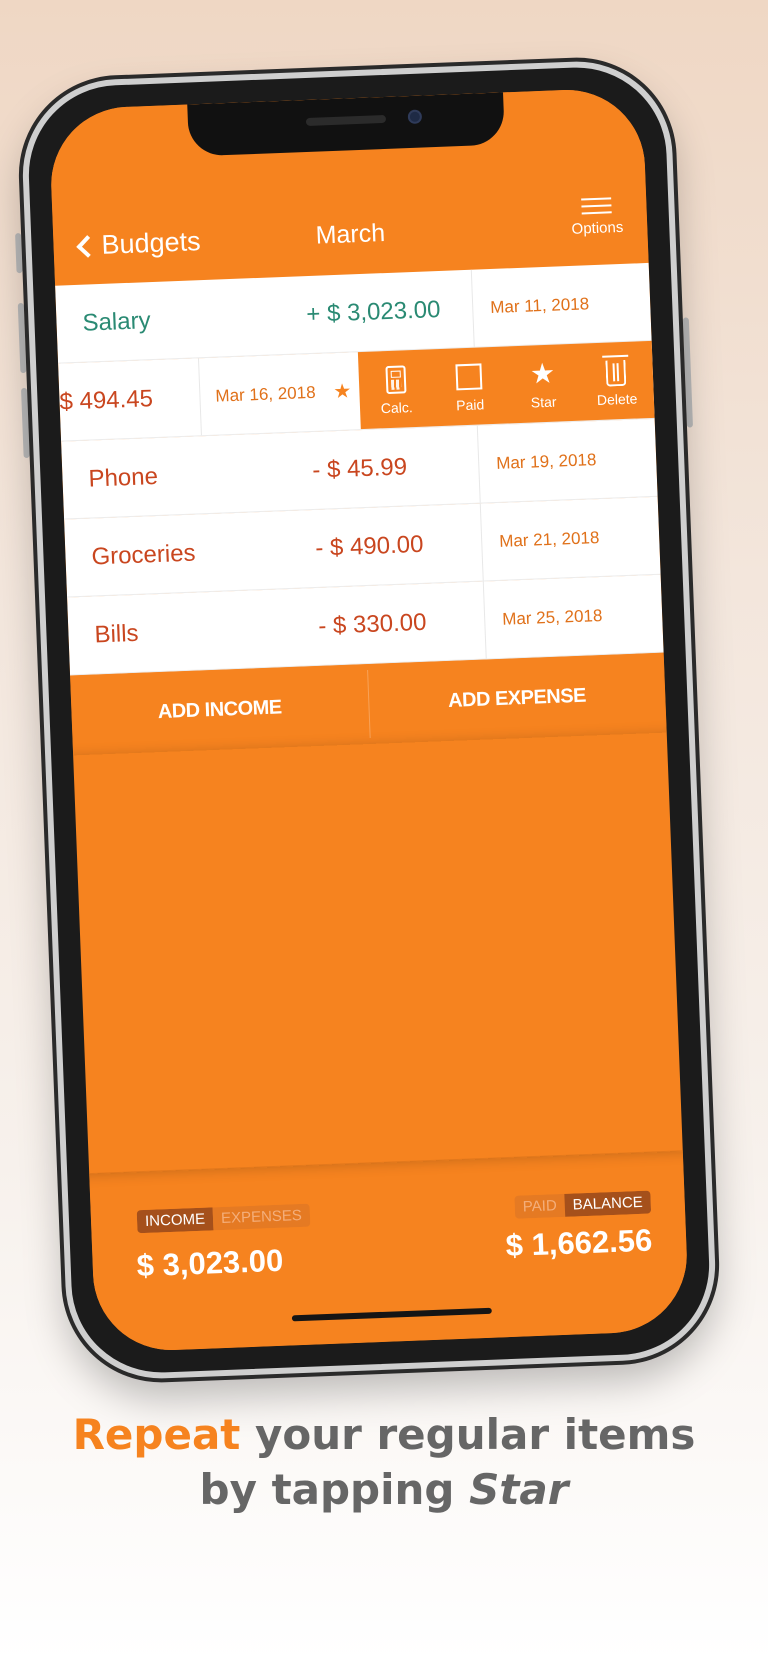  I want to click on item-name: Groceries, so click(143, 555).